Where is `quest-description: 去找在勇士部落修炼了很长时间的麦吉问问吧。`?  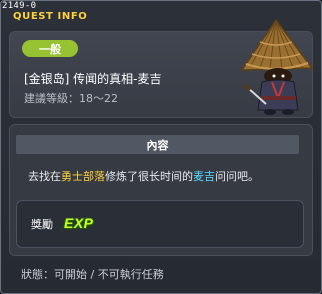 quest-description: 去找在勇士部落修炼了很长时间的麦吉问问吧。 is located at coordinates (143, 176).